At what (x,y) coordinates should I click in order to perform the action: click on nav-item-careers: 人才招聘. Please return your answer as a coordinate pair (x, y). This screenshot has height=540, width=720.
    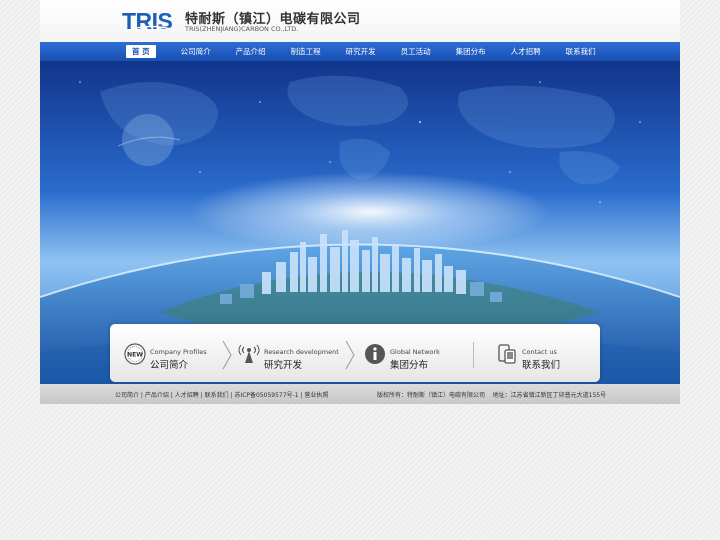
    Looking at the image, I should click on (526, 51).